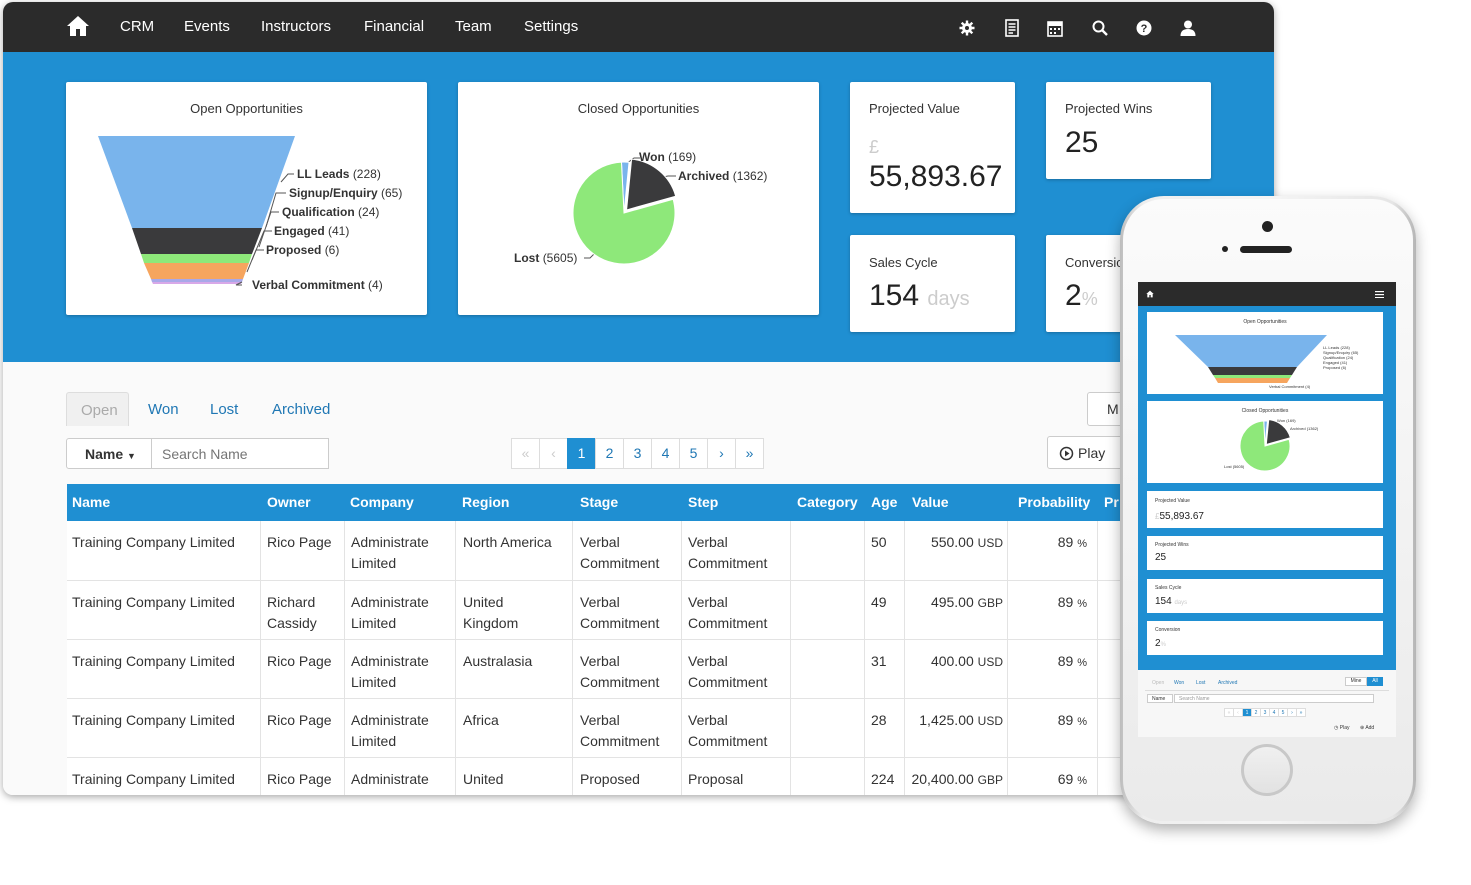 Image resolution: width=1471 pixels, height=885 pixels. I want to click on page-prev: ‹, so click(553, 453).